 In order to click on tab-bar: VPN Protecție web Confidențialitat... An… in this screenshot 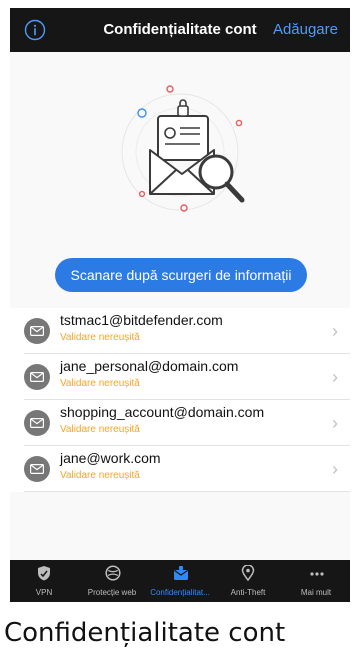, I will do `click(180, 581)`.